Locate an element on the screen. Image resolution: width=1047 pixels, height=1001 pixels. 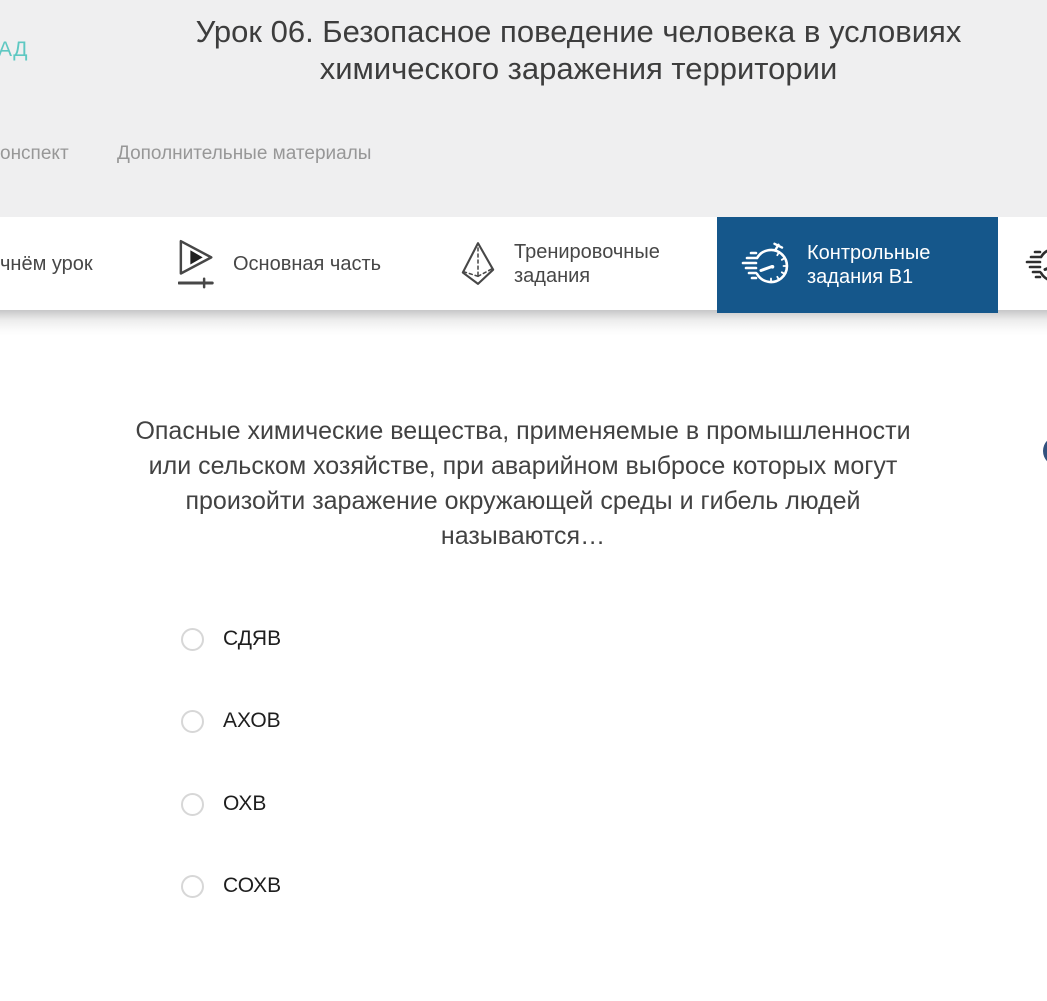
tab-main-part-label: Основная часть is located at coordinates (307, 263).